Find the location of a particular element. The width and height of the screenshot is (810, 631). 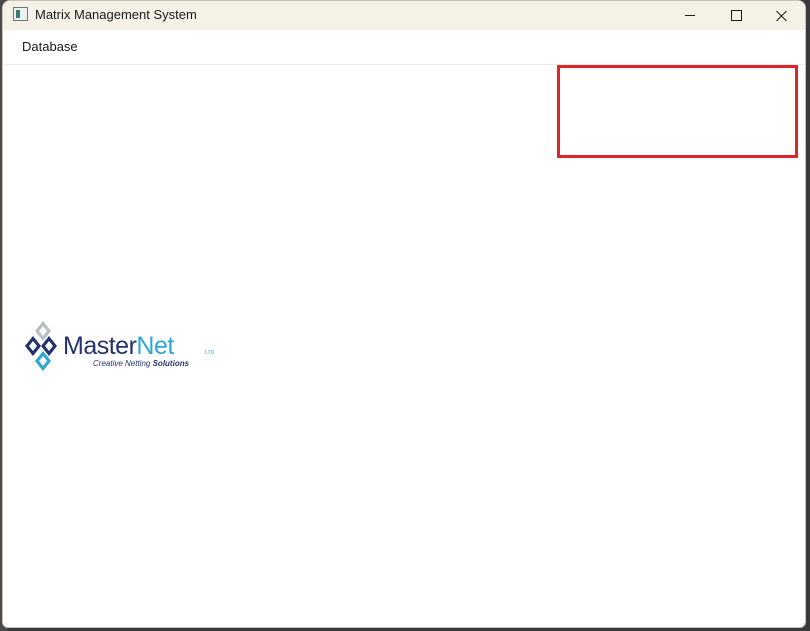

maximize-icon is located at coordinates (736, 15).